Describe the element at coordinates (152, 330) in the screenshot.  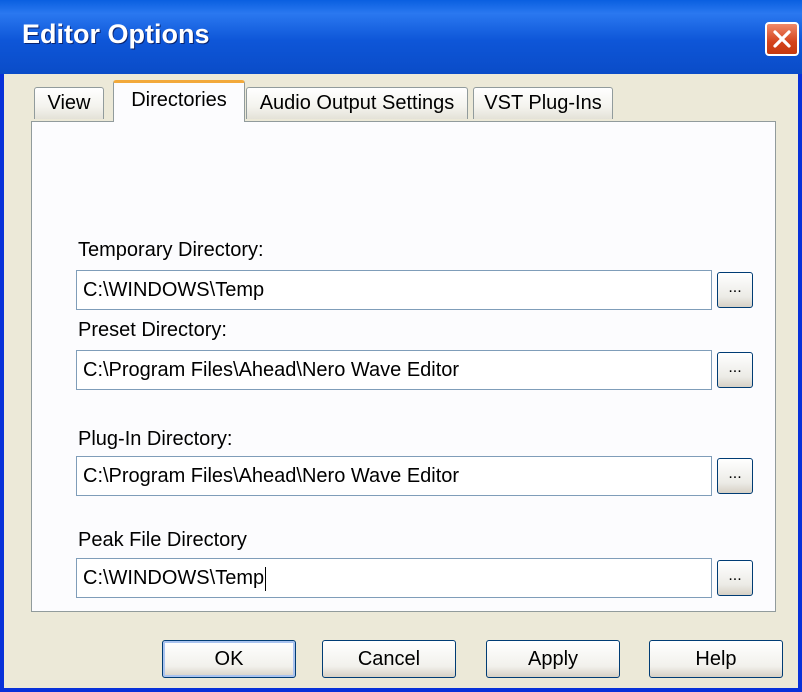
I see `preset-directory-label: Preset Directory:` at that location.